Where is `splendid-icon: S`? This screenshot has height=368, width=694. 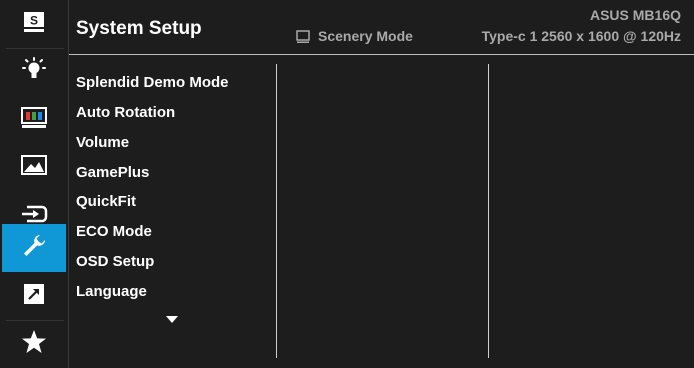
splendid-icon: S is located at coordinates (34, 24).